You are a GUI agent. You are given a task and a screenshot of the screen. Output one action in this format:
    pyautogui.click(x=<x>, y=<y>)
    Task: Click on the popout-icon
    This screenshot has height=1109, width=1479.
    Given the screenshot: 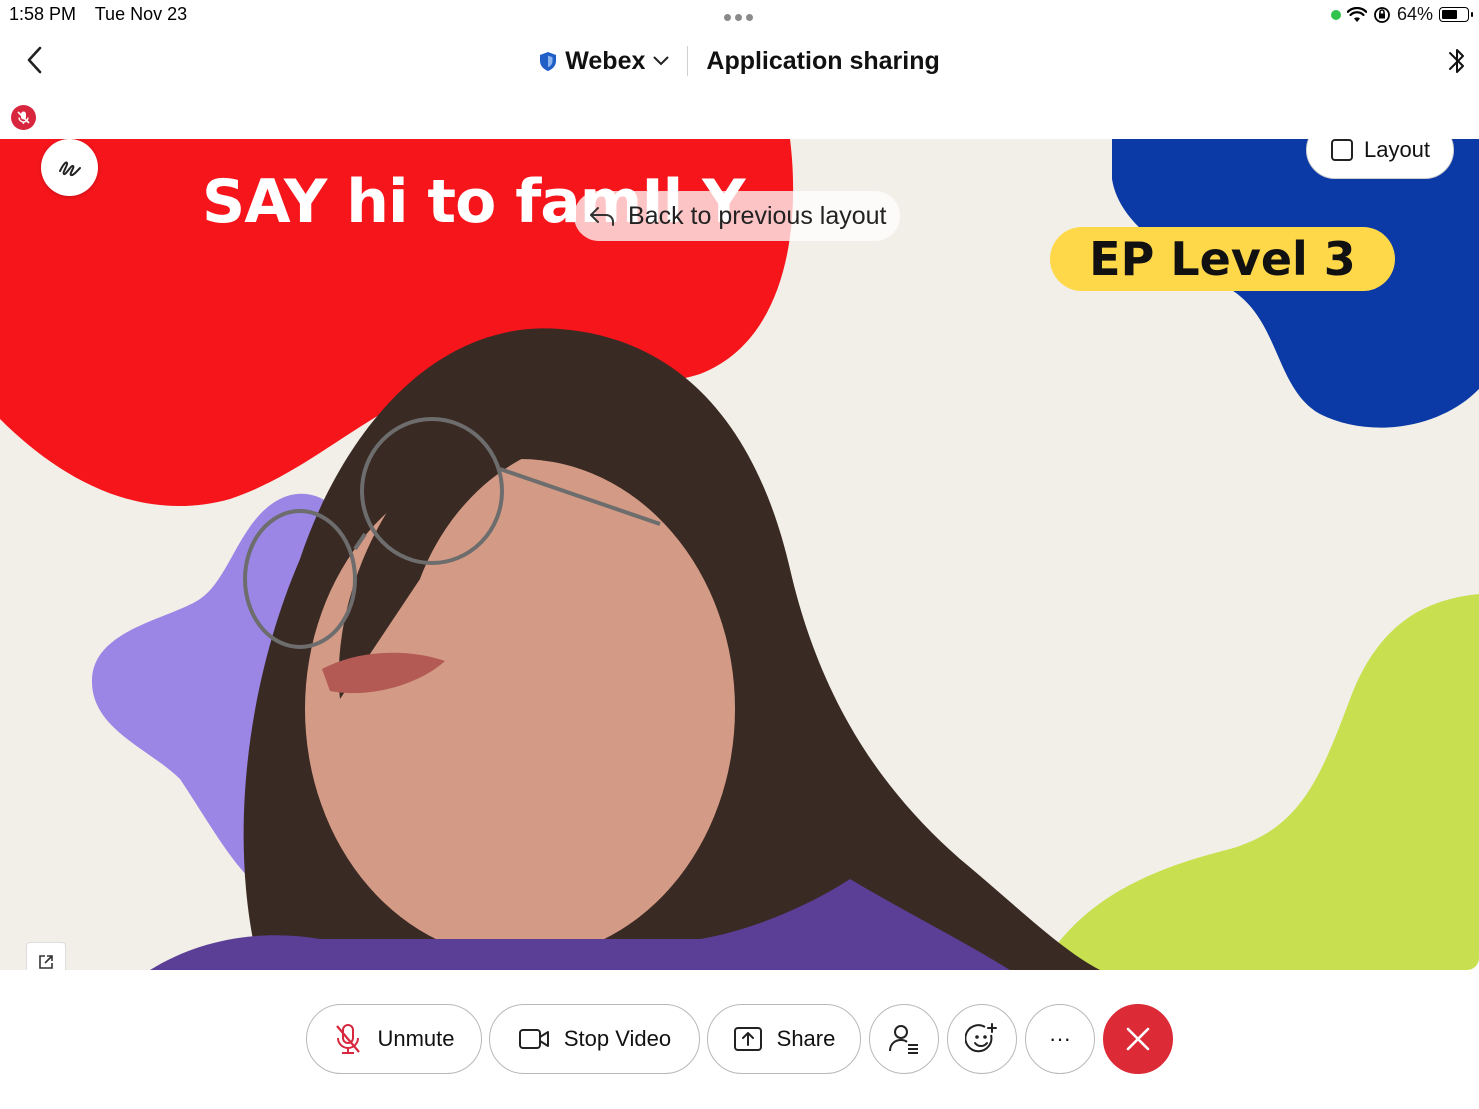 What is the action you would take?
    pyautogui.click(x=46, y=962)
    